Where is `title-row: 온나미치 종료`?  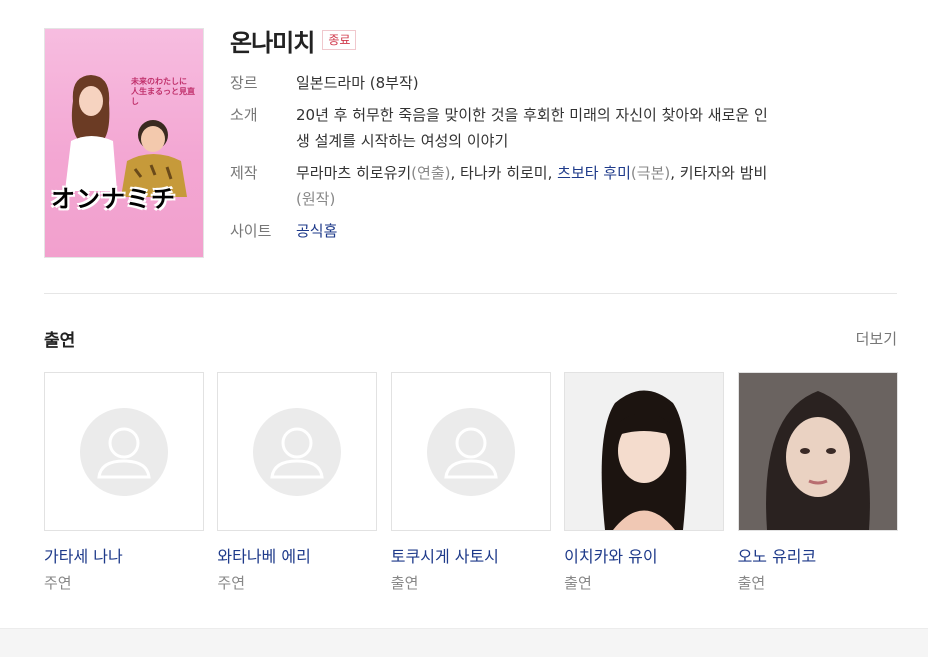 title-row: 온나미치 종료 is located at coordinates (293, 40).